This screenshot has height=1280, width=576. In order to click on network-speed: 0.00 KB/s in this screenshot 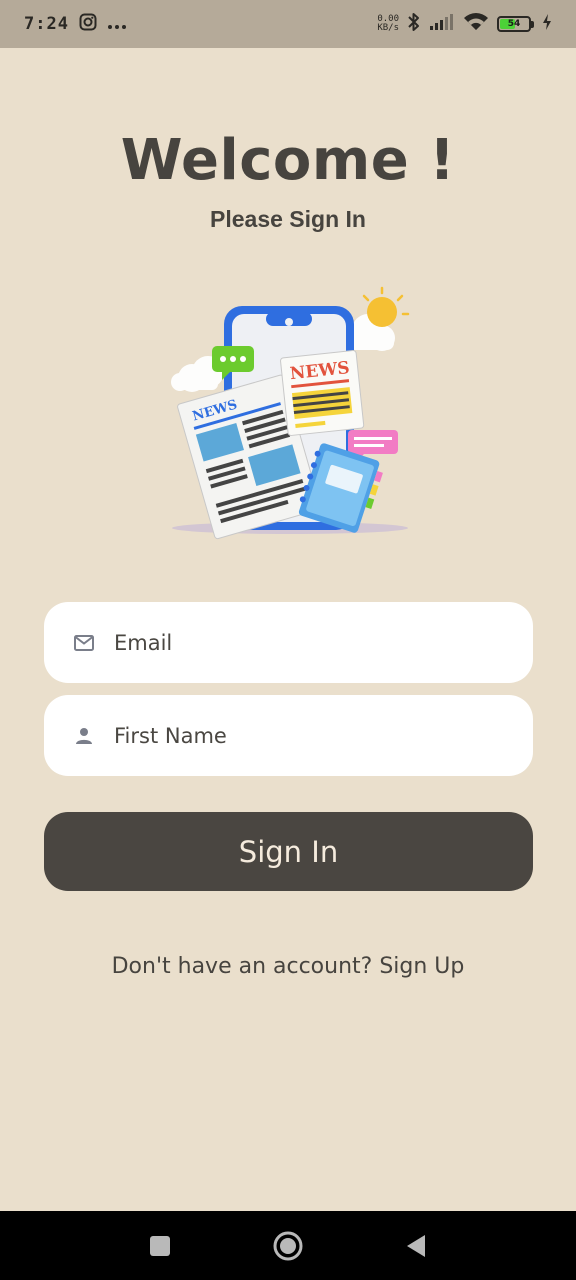, I will do `click(388, 24)`.